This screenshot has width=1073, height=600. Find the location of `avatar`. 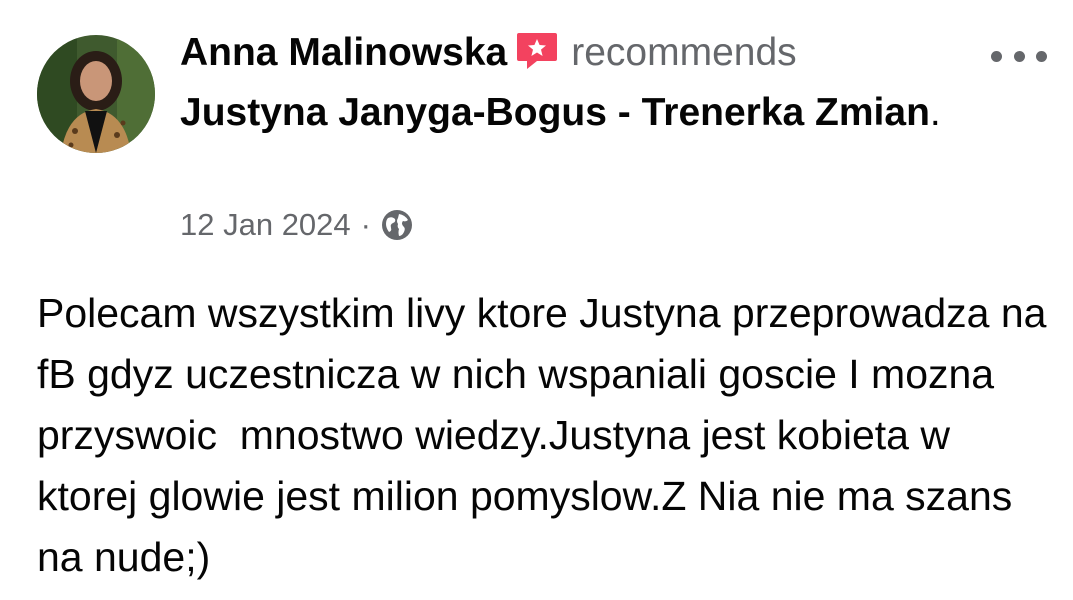

avatar is located at coordinates (96, 94).